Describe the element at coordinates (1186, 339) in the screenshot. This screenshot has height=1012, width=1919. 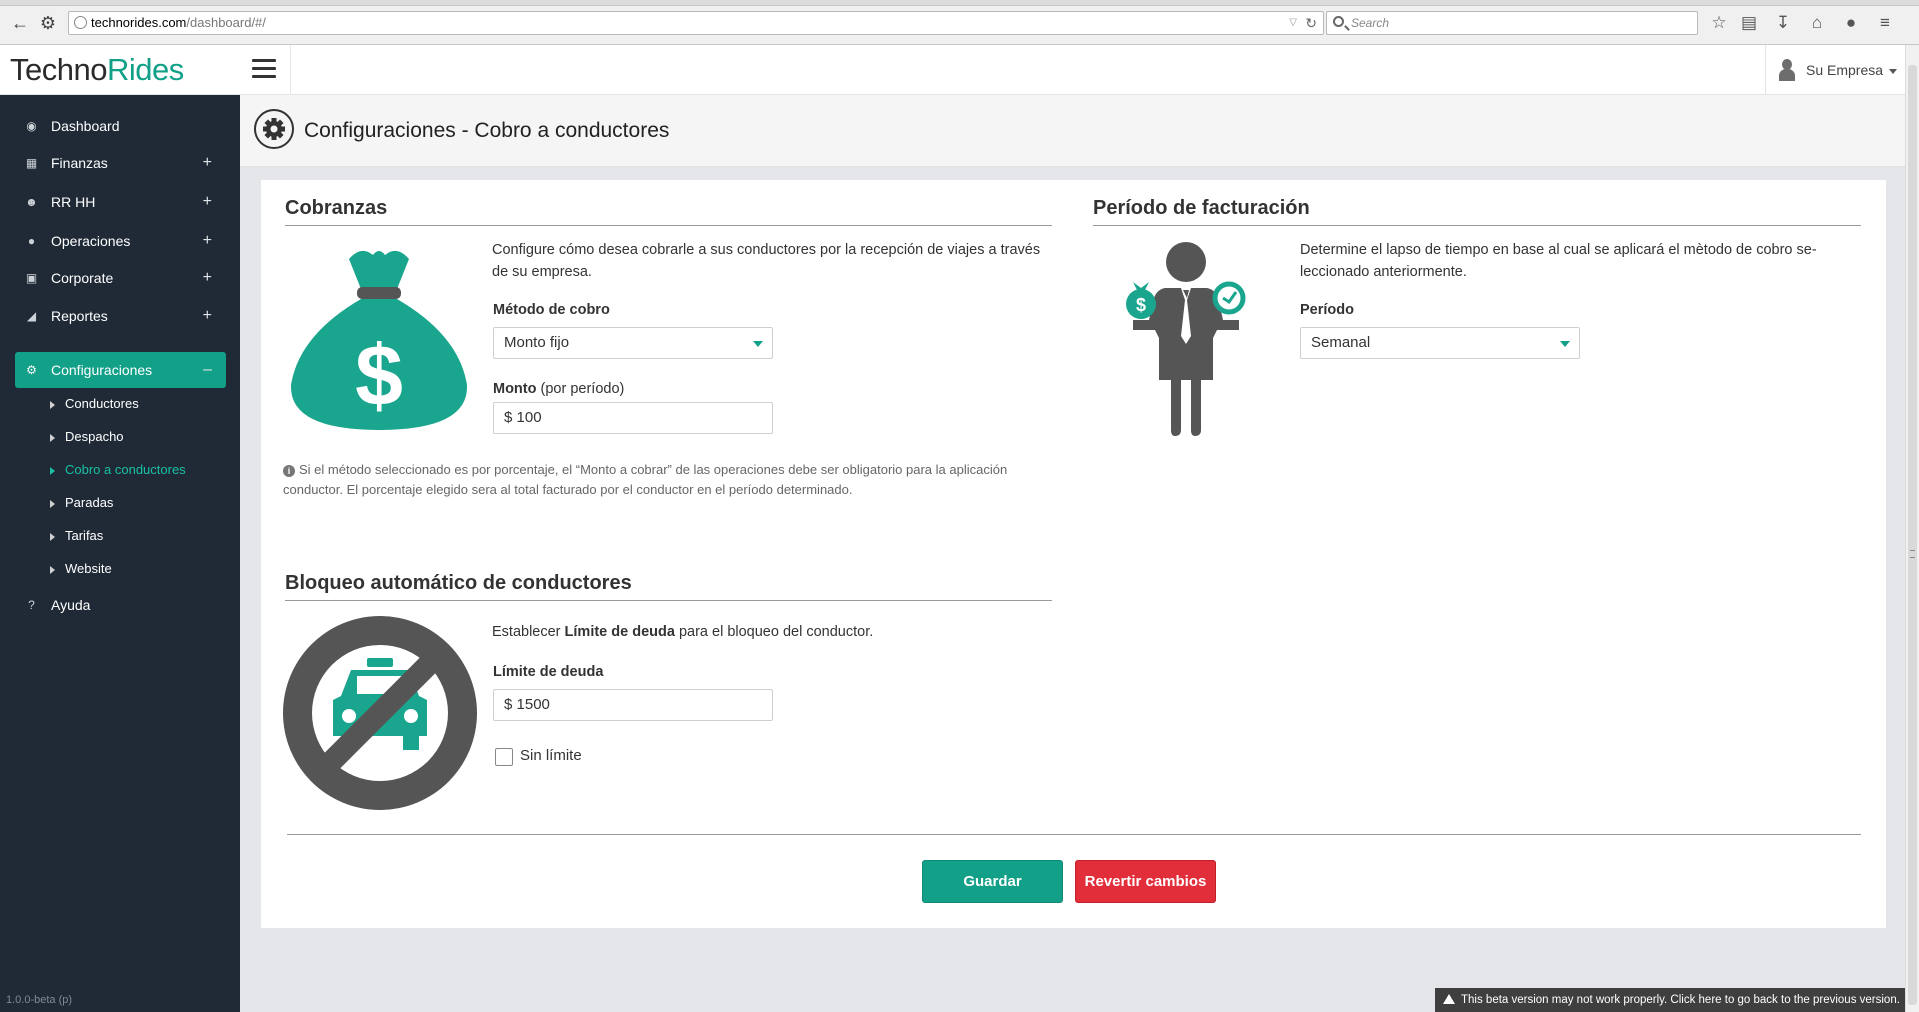
I see `businessman-balance-icon: $` at that location.